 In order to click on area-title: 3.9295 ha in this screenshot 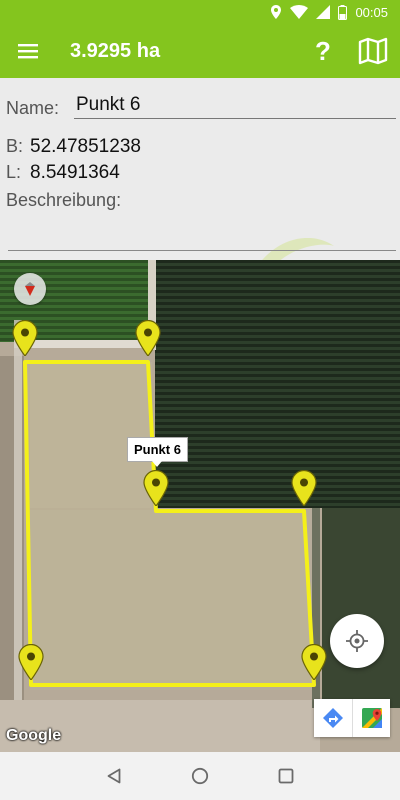, I will do `click(115, 50)`.